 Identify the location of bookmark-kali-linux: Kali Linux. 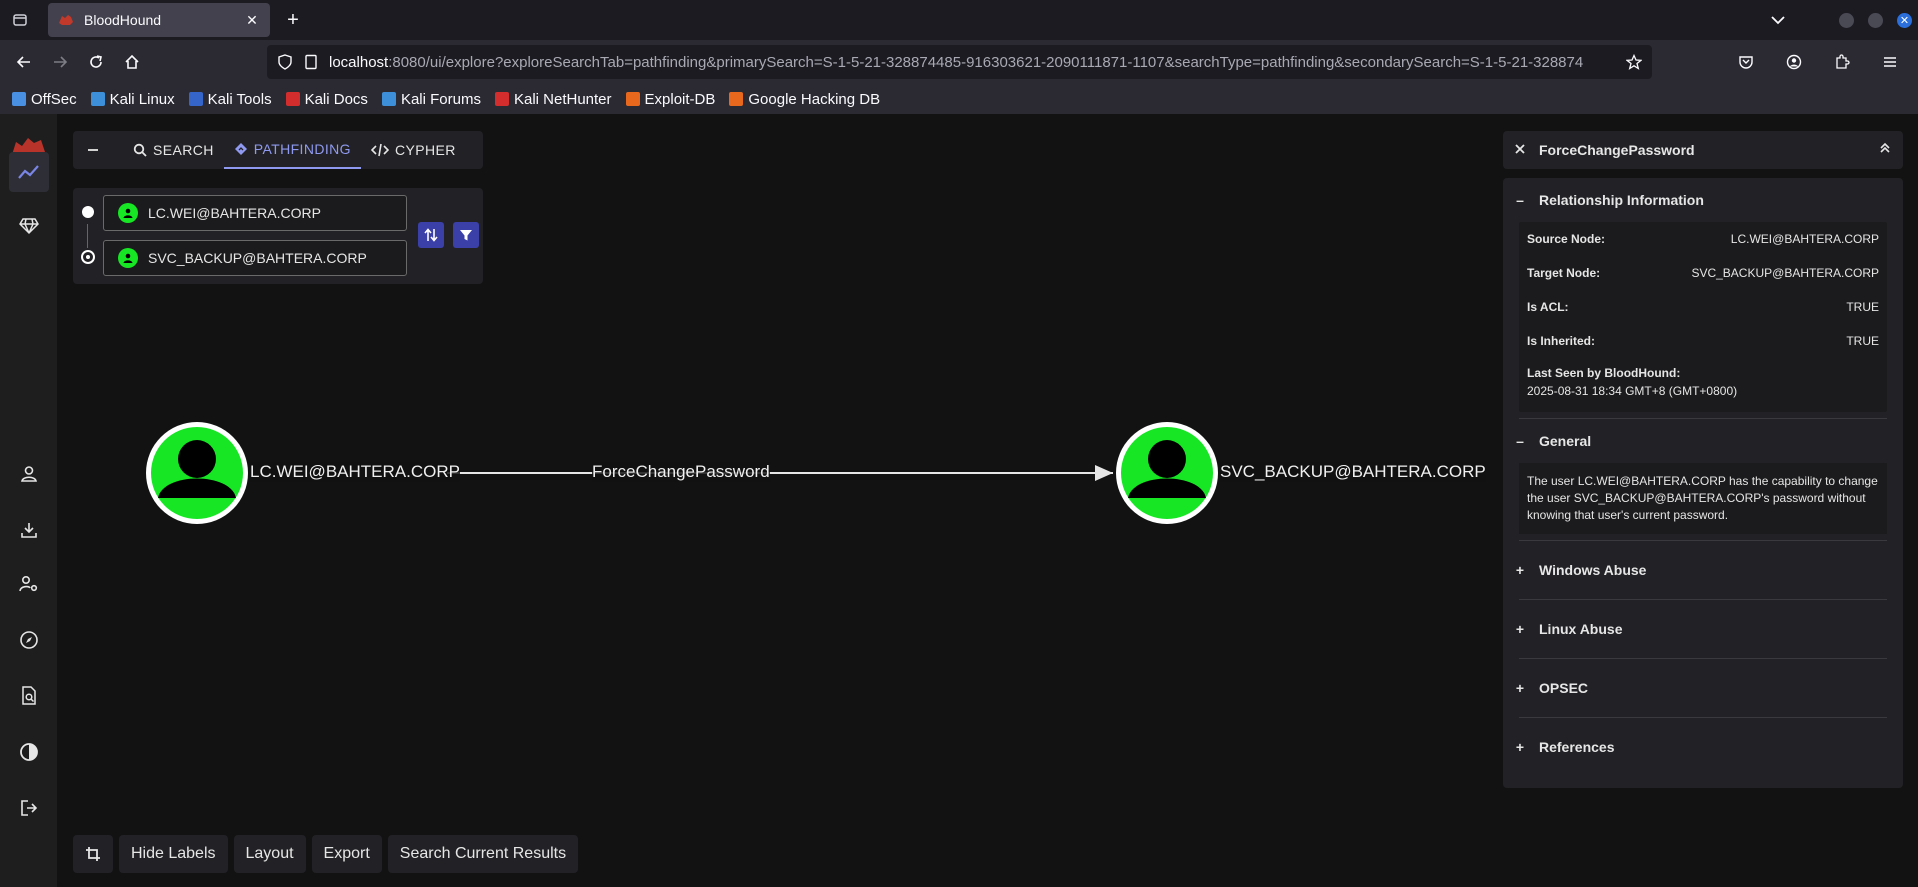
(132, 99).